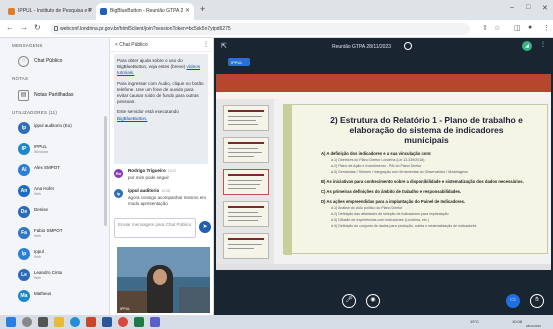 The height and width of the screenshot is (329, 553). What do you see at coordinates (52, 297) in the screenshot?
I see `user-list-item: Ma Matheus` at bounding box center [52, 297].